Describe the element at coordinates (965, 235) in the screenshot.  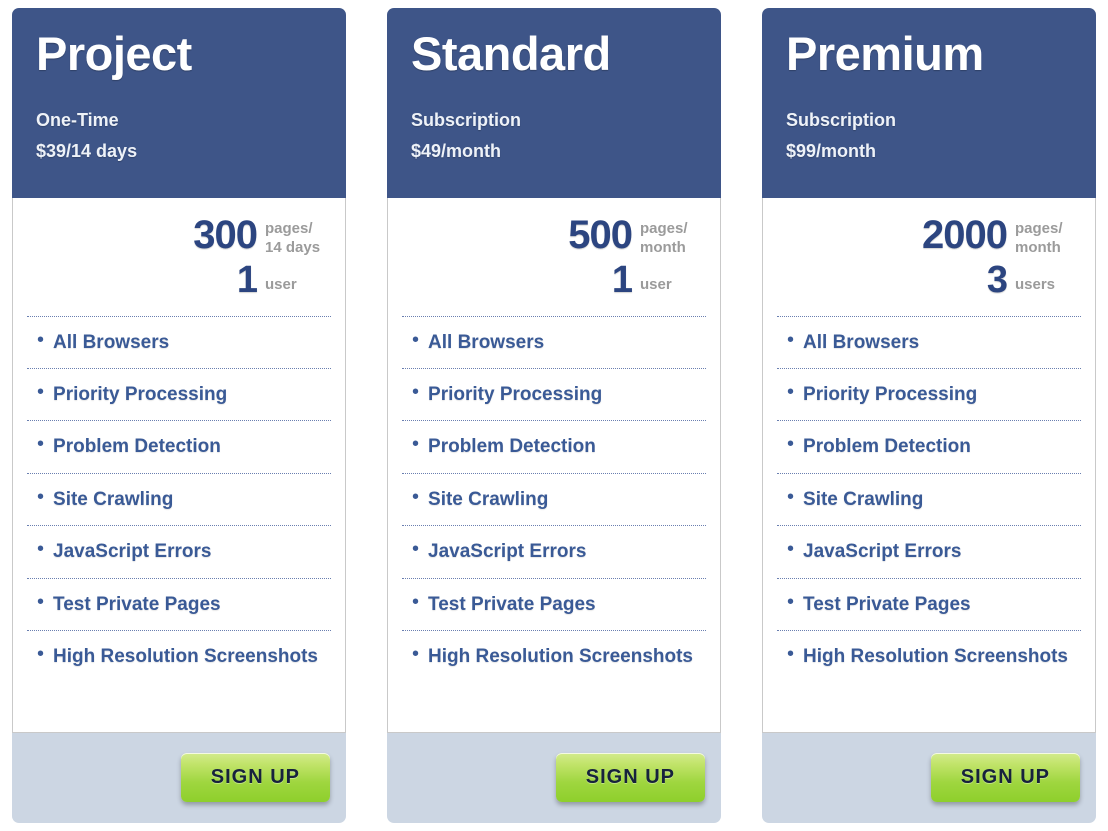
I see `quota-pages-value: 2000` at that location.